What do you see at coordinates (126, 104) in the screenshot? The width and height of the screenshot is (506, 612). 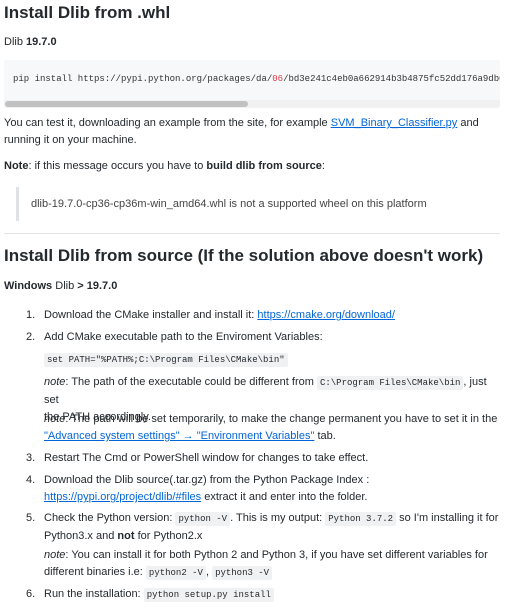 I see `scrollbar-thumb` at bounding box center [126, 104].